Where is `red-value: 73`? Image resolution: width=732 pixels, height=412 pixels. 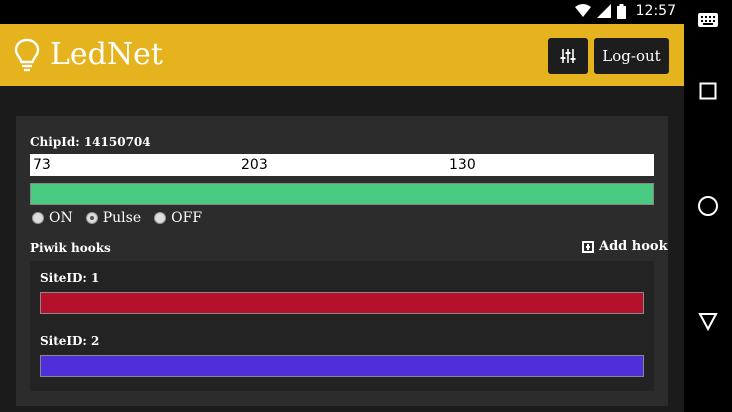 red-value: 73 is located at coordinates (42, 165).